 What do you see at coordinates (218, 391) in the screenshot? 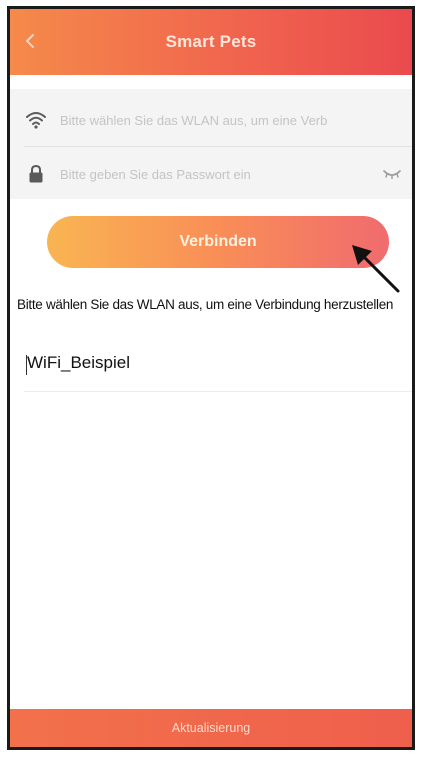
I see `list-divider` at bounding box center [218, 391].